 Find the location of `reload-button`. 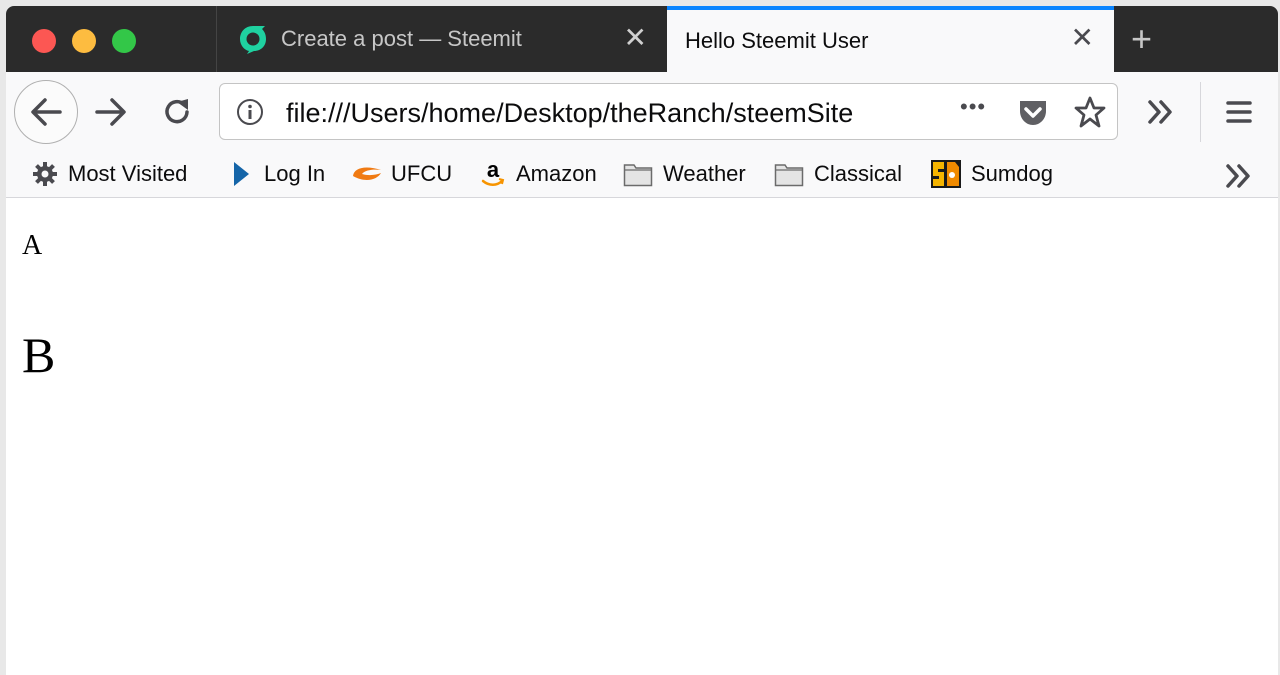

reload-button is located at coordinates (177, 112).